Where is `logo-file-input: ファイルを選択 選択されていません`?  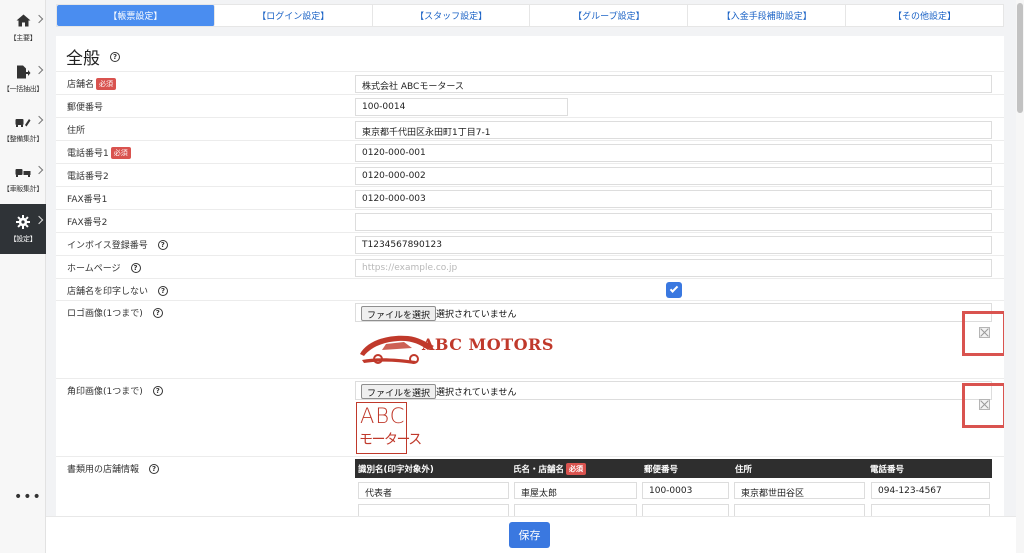 logo-file-input: ファイルを選択 選択されていません is located at coordinates (673, 312).